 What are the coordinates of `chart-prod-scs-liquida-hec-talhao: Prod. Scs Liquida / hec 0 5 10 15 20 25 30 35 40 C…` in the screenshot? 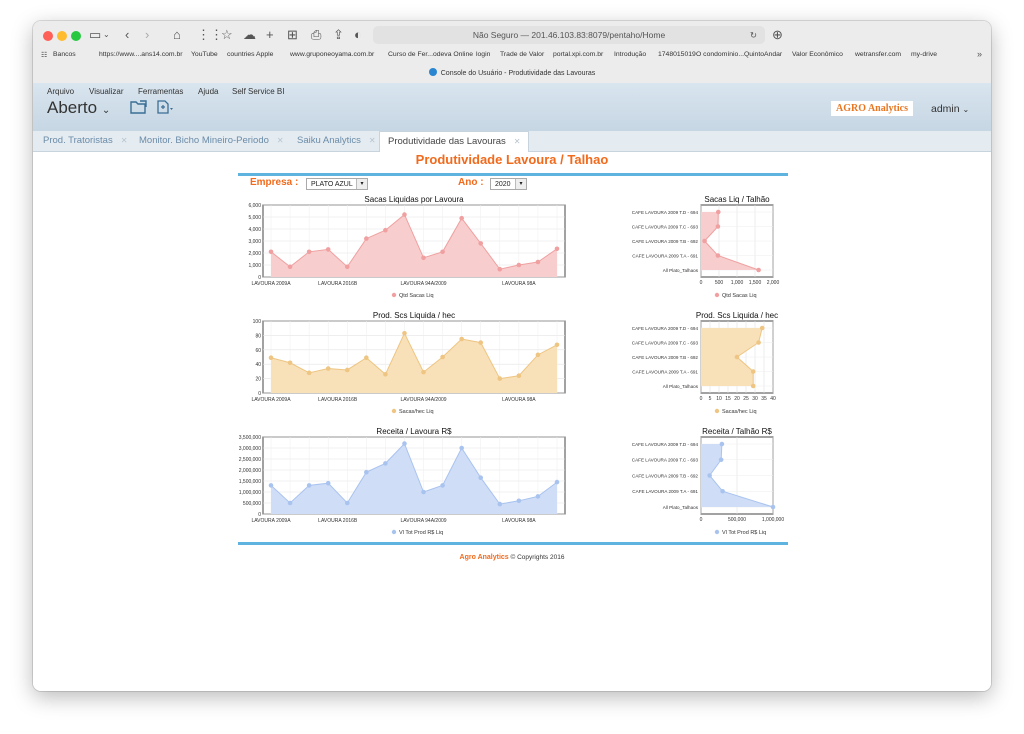 It's located at (705, 363).